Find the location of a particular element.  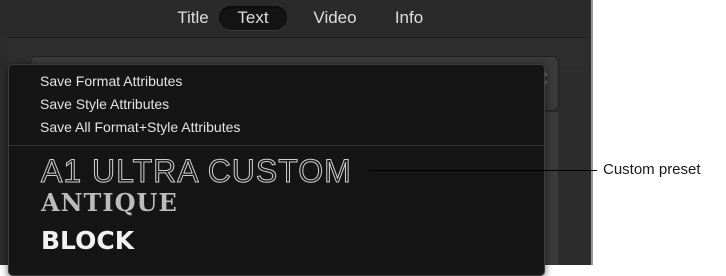

menu-item-save-format-attributes: Save Format Attributes is located at coordinates (111, 81).